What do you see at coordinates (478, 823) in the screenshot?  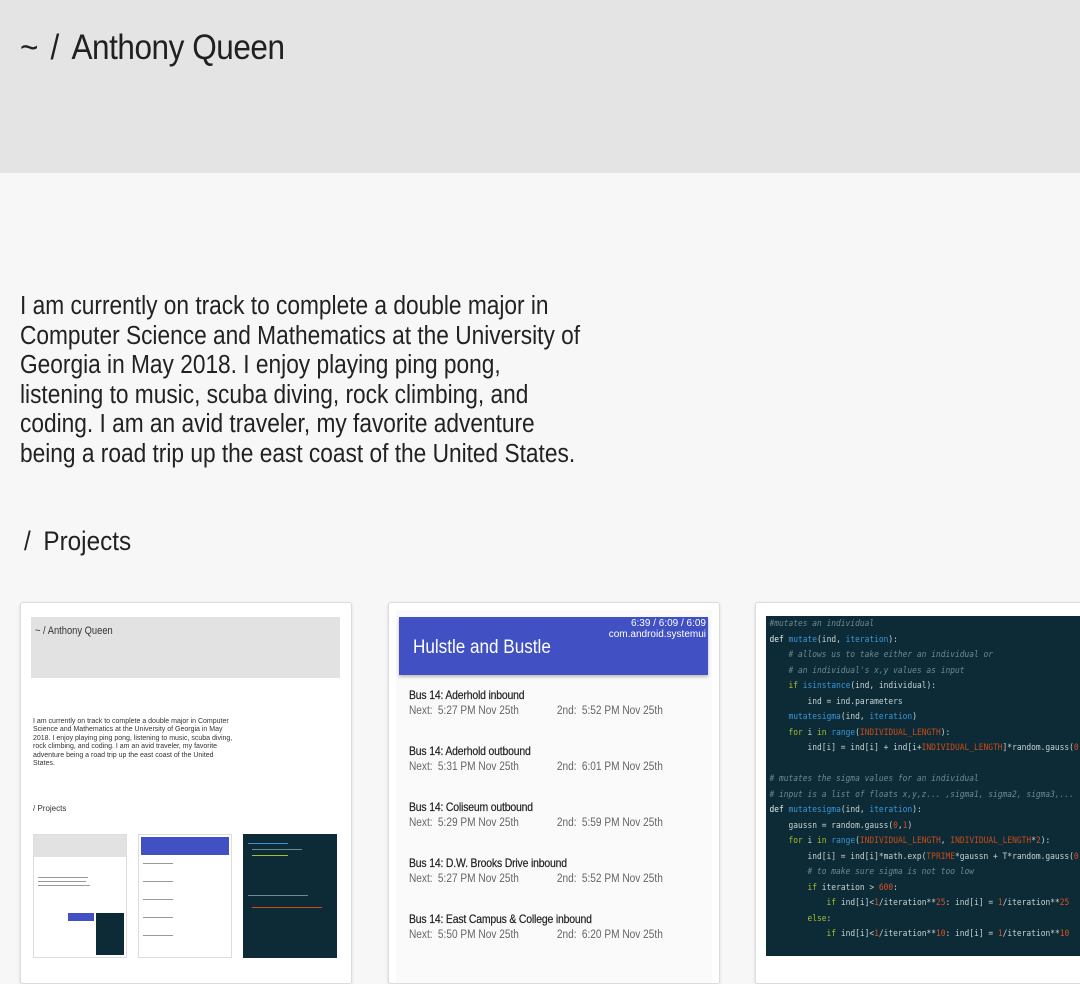 I see `next-time: 5:29 PM Nov 25th` at bounding box center [478, 823].